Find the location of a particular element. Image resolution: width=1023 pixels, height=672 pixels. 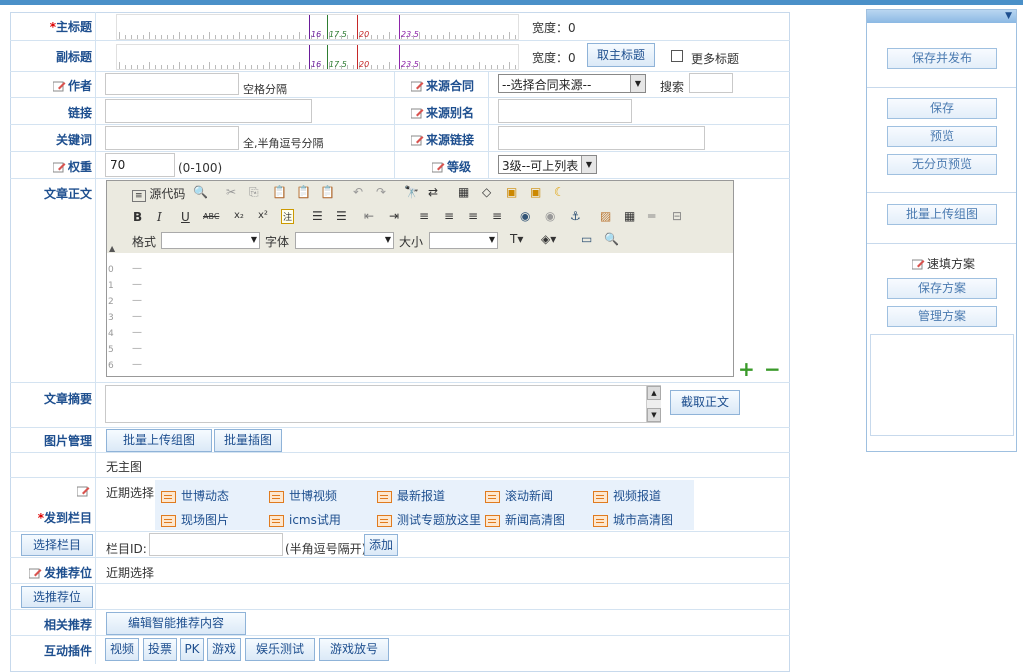

image-icon: ▨ is located at coordinates (605, 216).